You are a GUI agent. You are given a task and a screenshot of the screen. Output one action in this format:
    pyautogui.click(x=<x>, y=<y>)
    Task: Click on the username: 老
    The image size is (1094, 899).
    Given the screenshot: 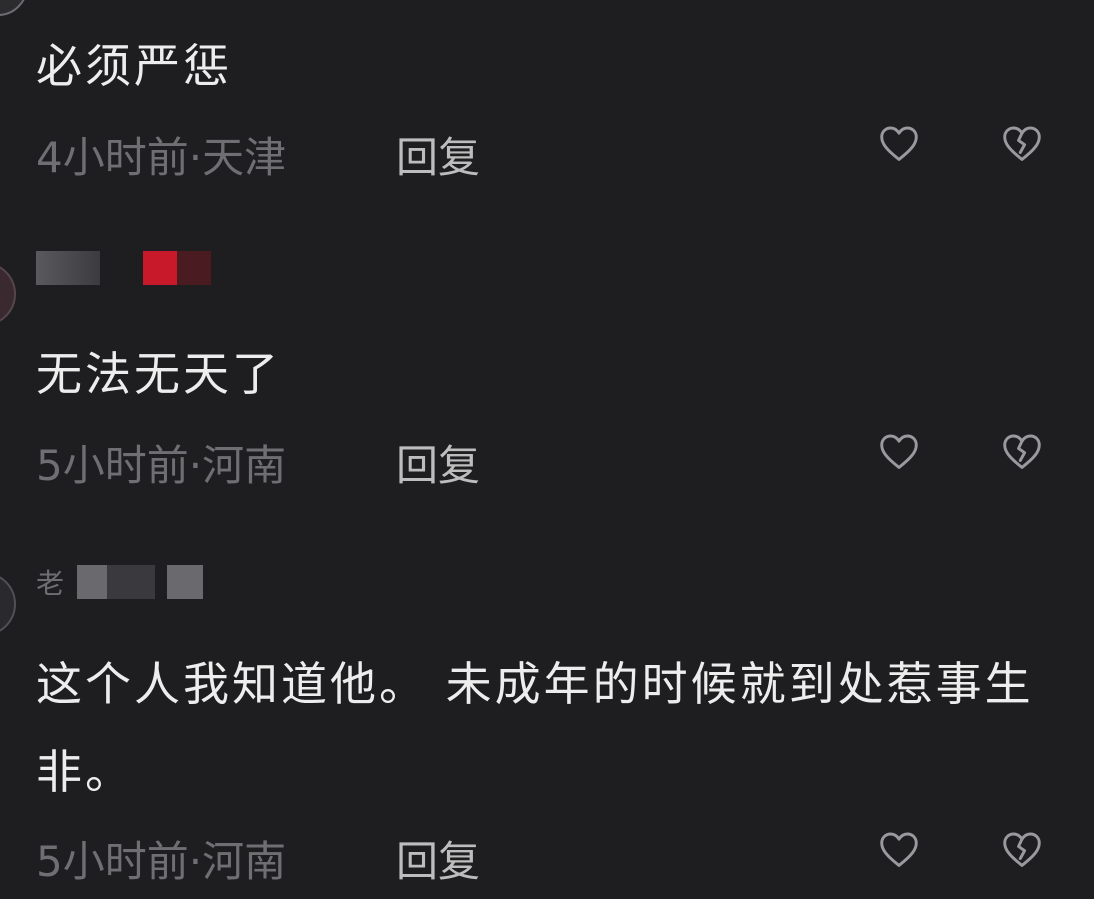 What is the action you would take?
    pyautogui.click(x=119, y=584)
    